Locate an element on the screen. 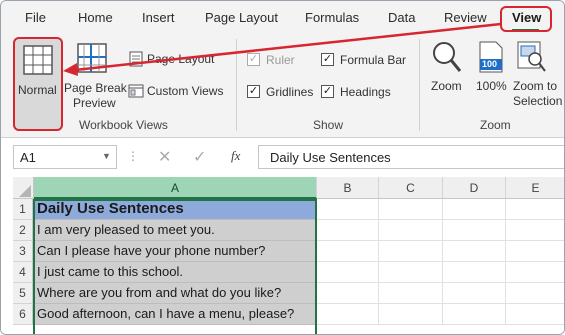  formula-bar-row: A1 ▼ ⋮ ✕ ✓ fx Daily Use Sentences is located at coordinates (282, 157).